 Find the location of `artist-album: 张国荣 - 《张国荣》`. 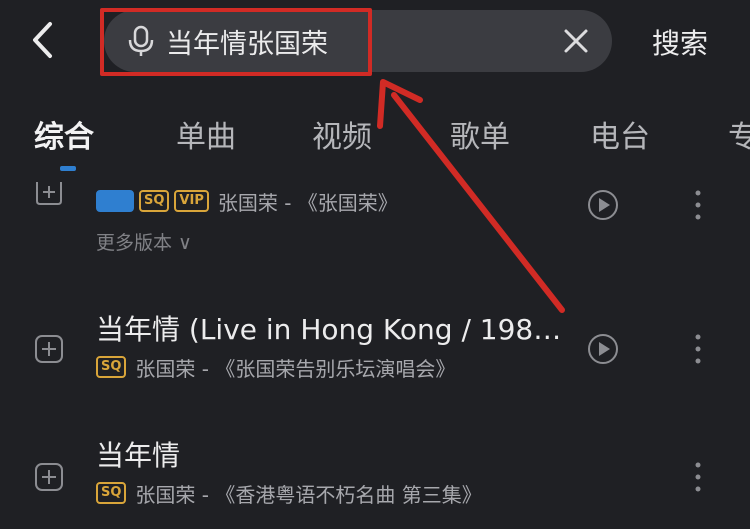

artist-album: 张国荣 - 《张国荣》 is located at coordinates (307, 202).